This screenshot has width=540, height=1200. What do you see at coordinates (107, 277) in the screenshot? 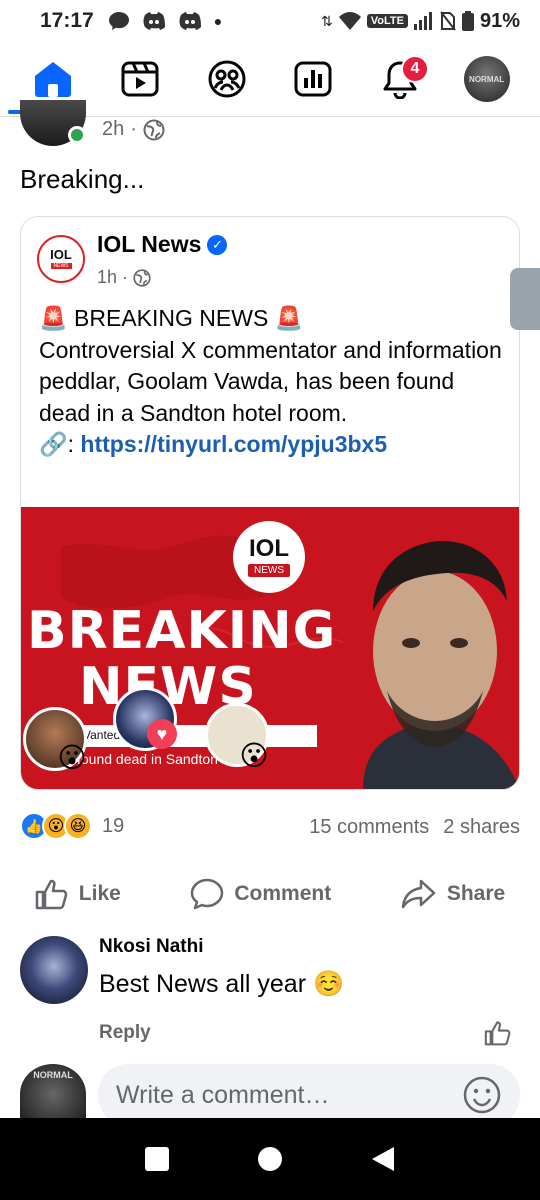
I see `shared-time: 1h` at bounding box center [107, 277].